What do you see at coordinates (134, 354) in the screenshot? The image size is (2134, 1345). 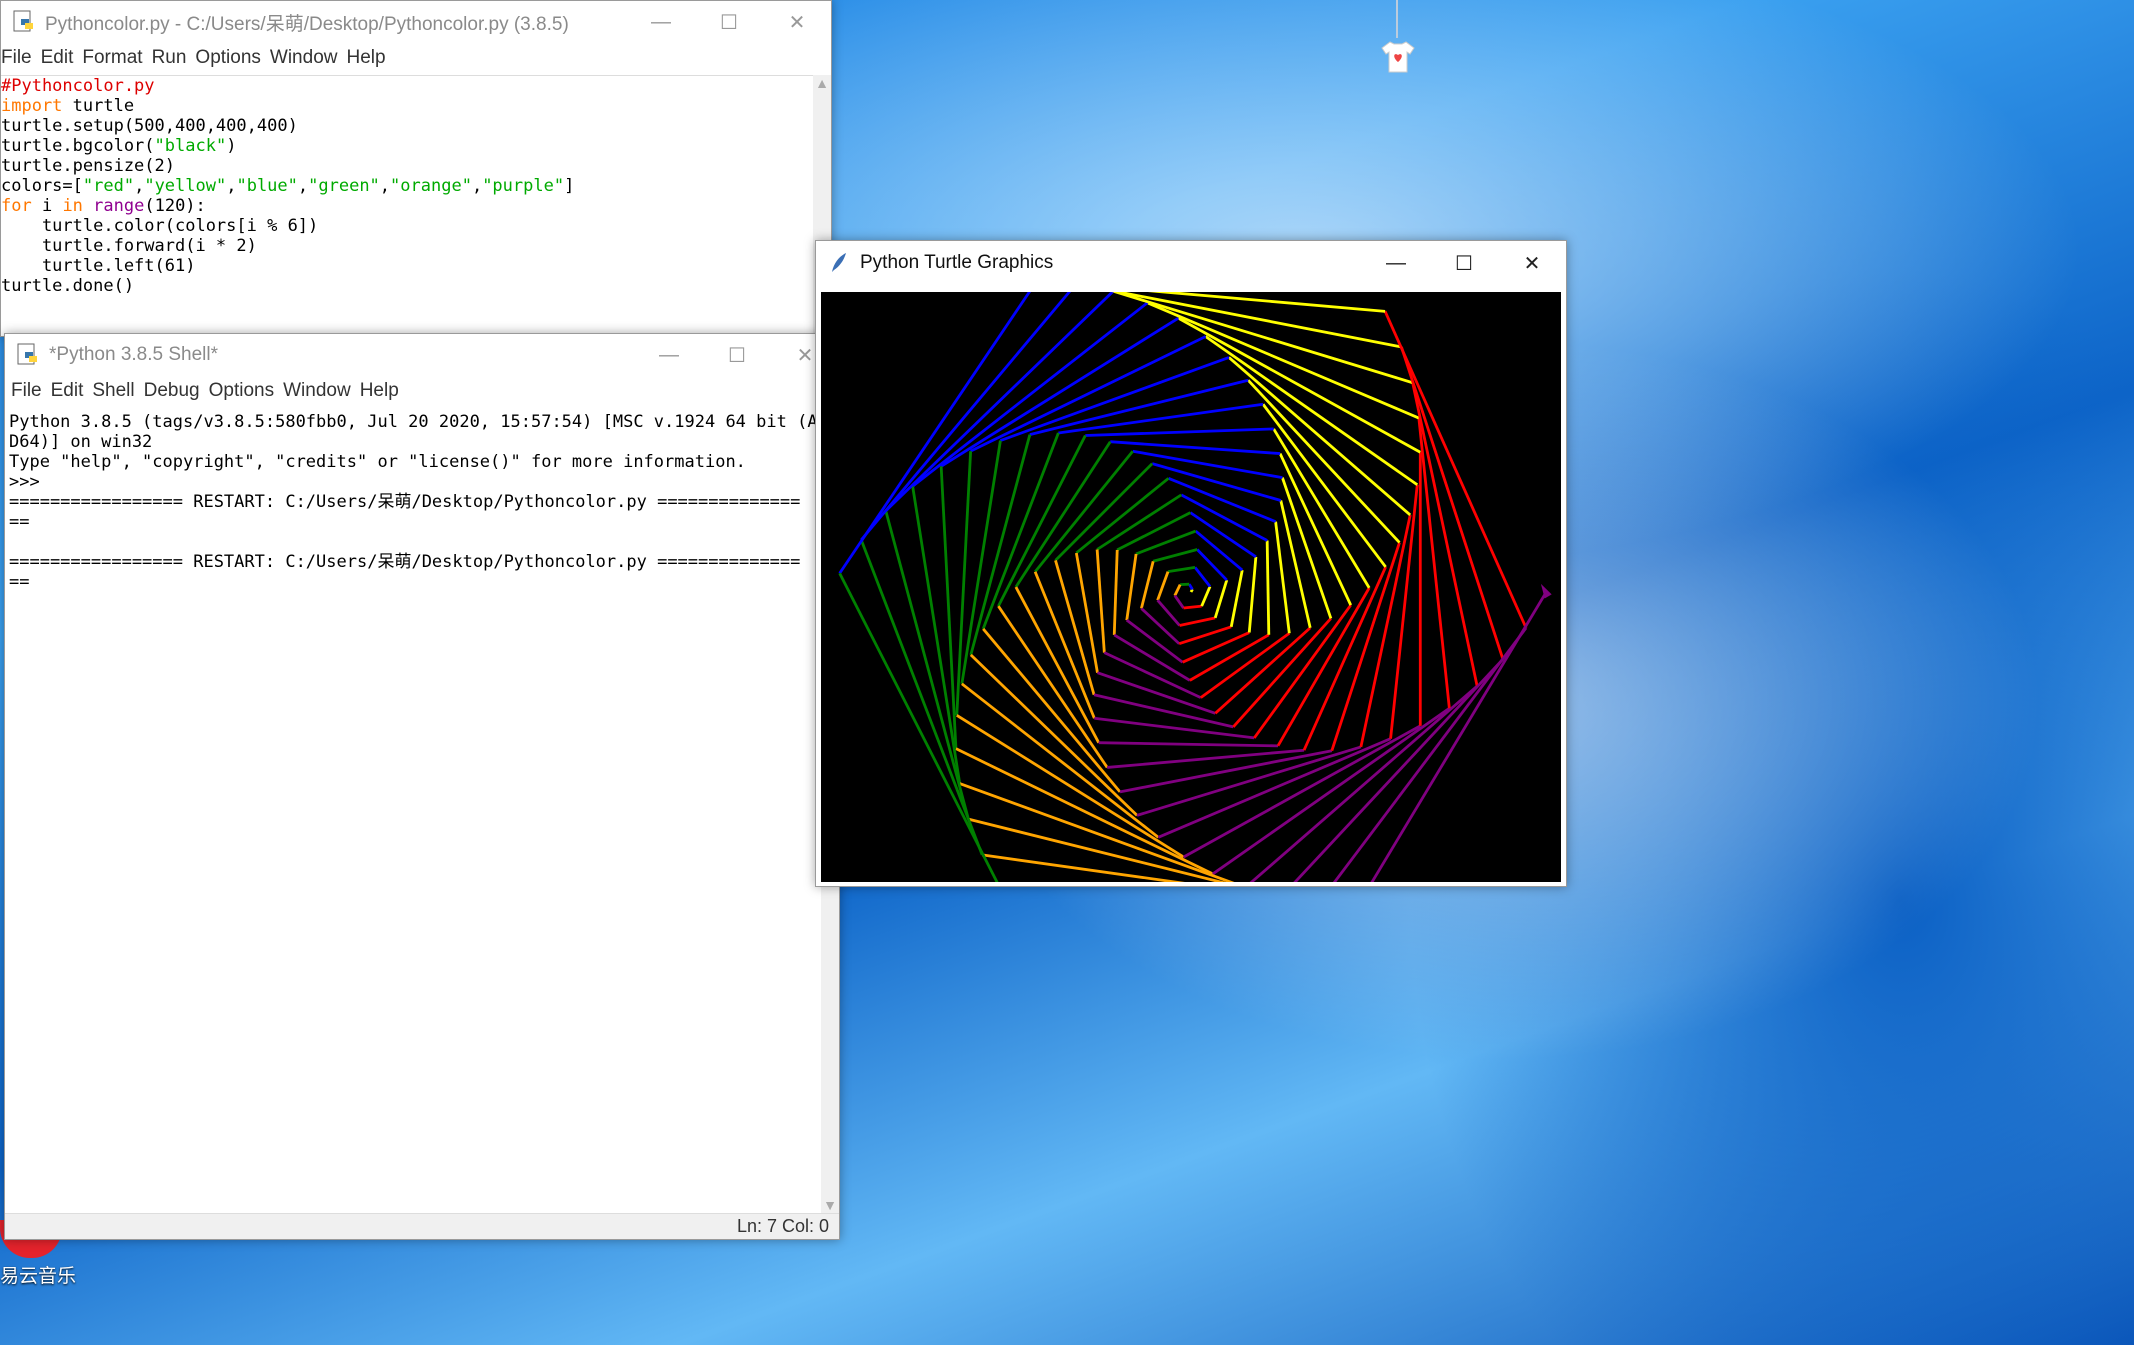 I see `shell-title: *Python 3.8.5 Shell*` at bounding box center [134, 354].